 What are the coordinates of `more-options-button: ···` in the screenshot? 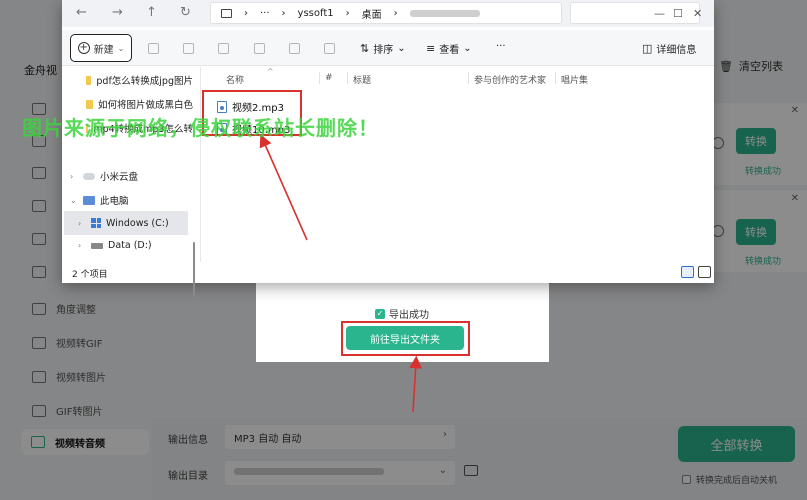 It's located at (501, 46).